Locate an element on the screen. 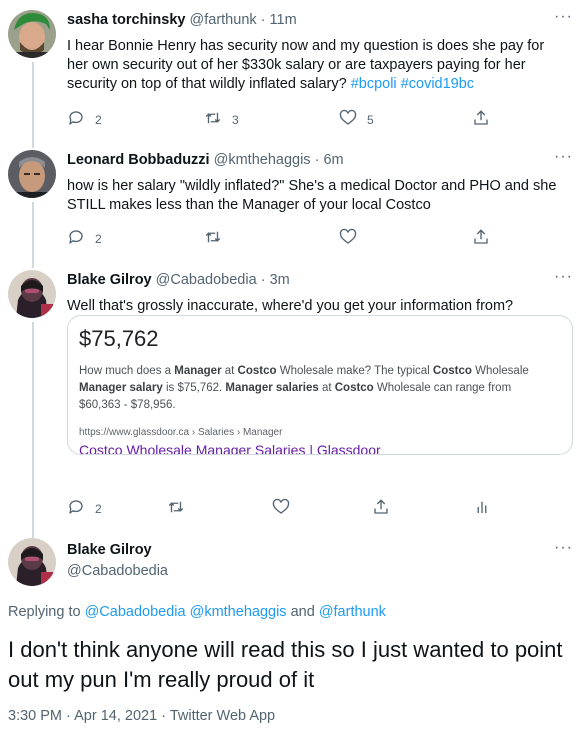 The image size is (587, 735). hashtag-link: #covid19bc is located at coordinates (437, 84).